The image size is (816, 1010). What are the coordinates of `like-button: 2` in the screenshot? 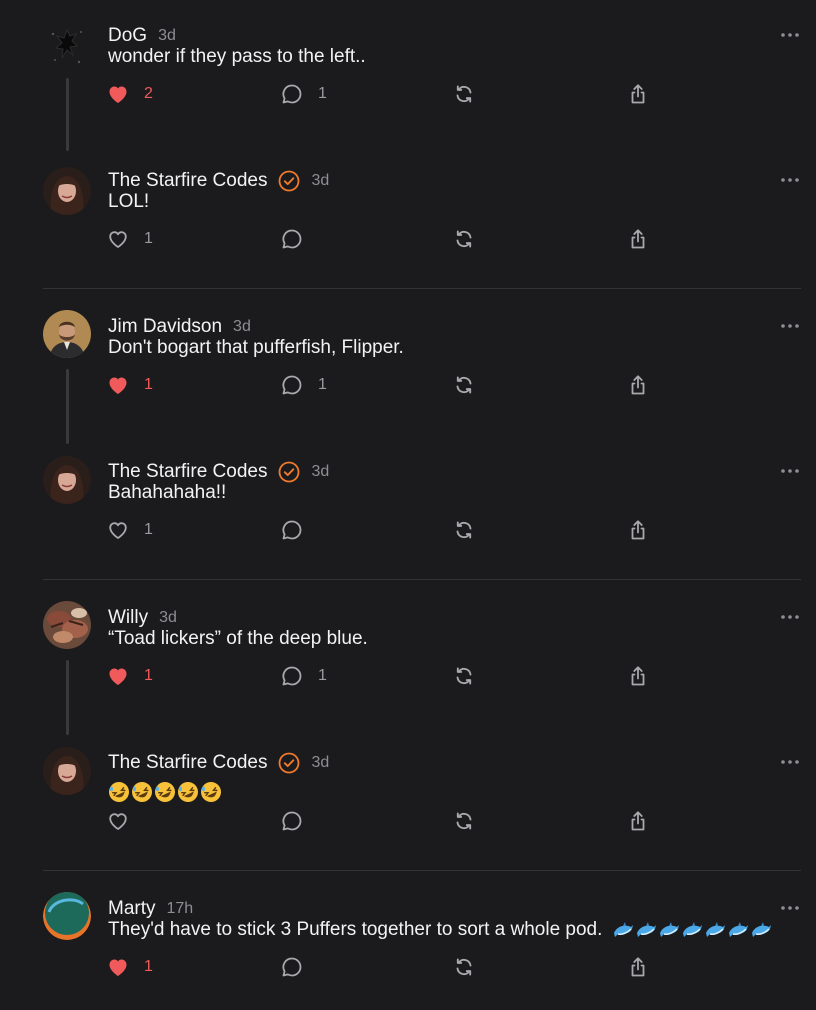 It's located at (129, 94).